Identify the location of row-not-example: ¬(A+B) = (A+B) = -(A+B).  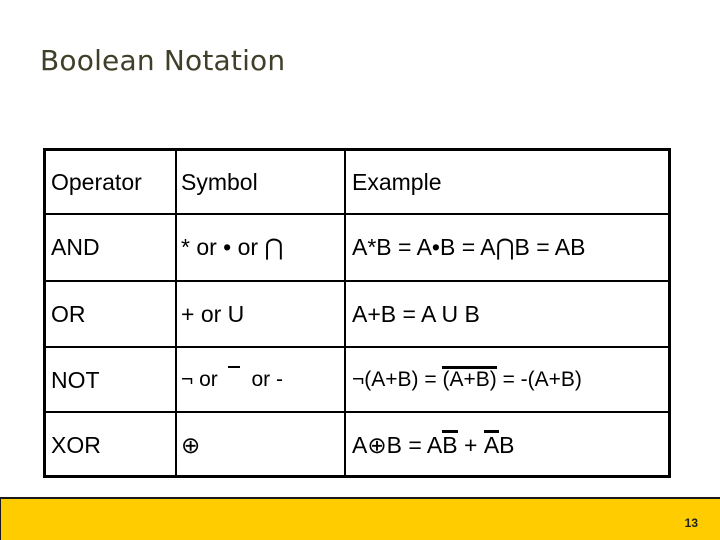
(467, 380).